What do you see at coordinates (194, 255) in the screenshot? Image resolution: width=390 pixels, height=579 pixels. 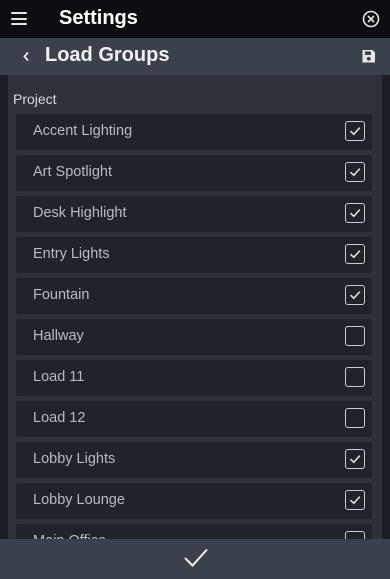 I see `list-item: Entry Lights` at bounding box center [194, 255].